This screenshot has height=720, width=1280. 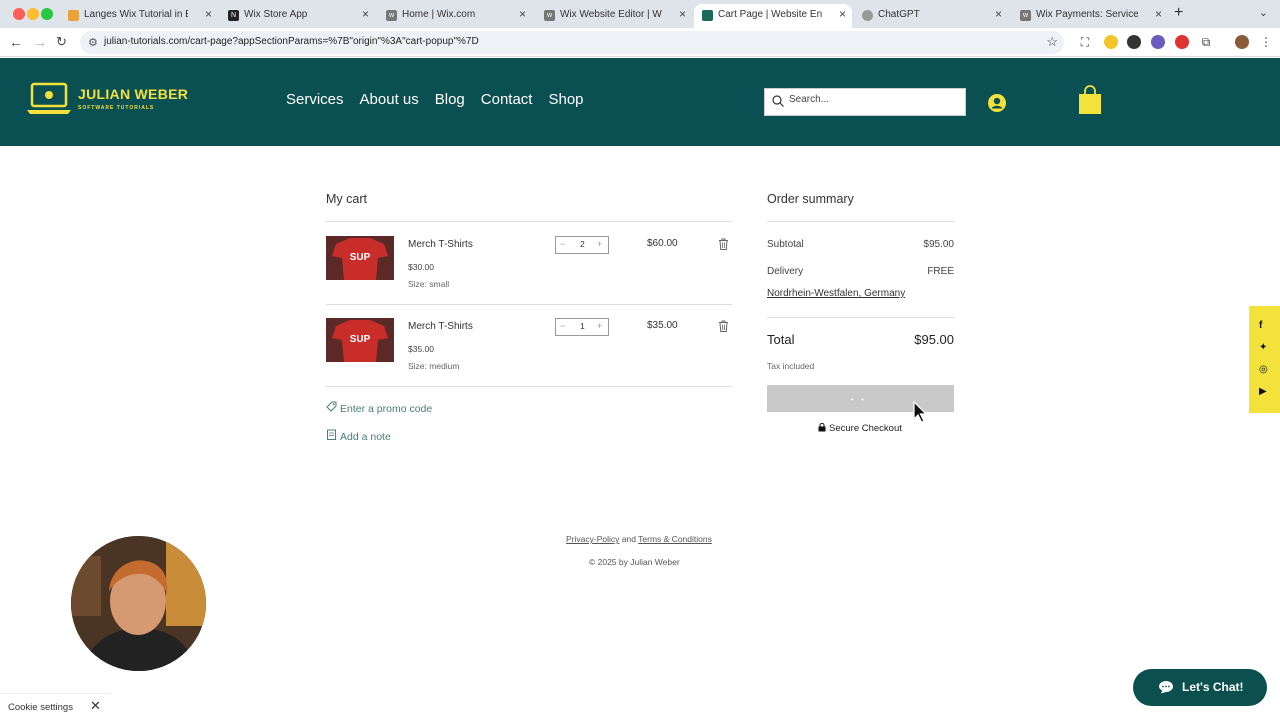 What do you see at coordinates (1090, 100) in the screenshot?
I see `shopping-bag-icon` at bounding box center [1090, 100].